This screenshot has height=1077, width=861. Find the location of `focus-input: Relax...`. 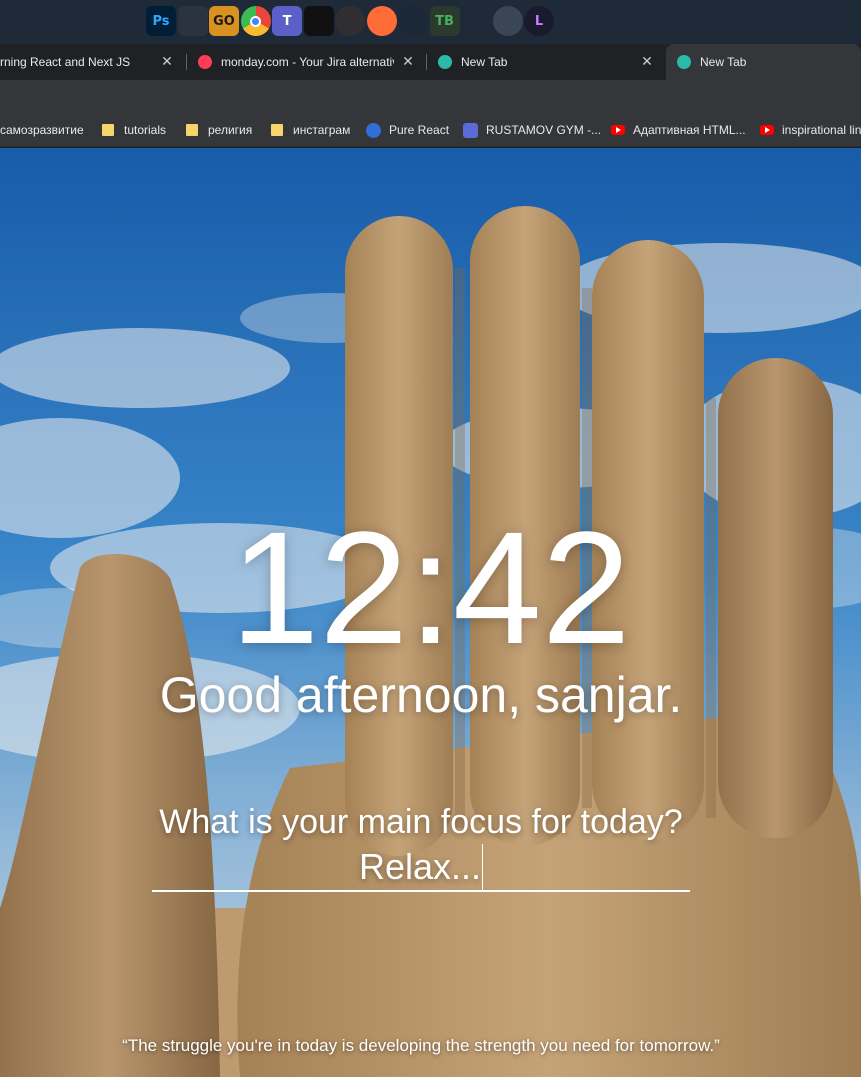

focus-input: Relax... is located at coordinates (421, 868).